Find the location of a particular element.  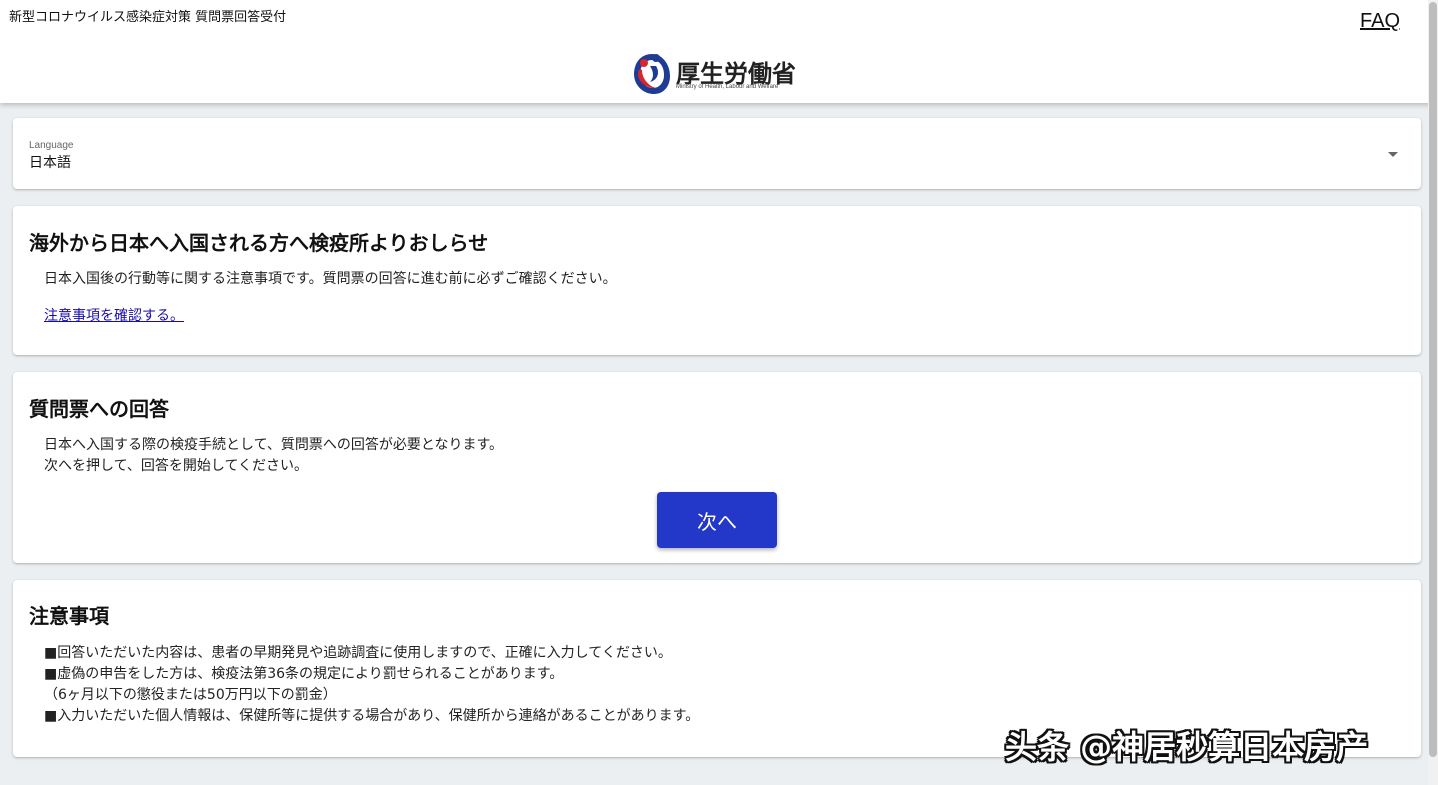

notice-title: 海外から日本へ入国される方へ検疫所よりおしらせ is located at coordinates (259, 243).